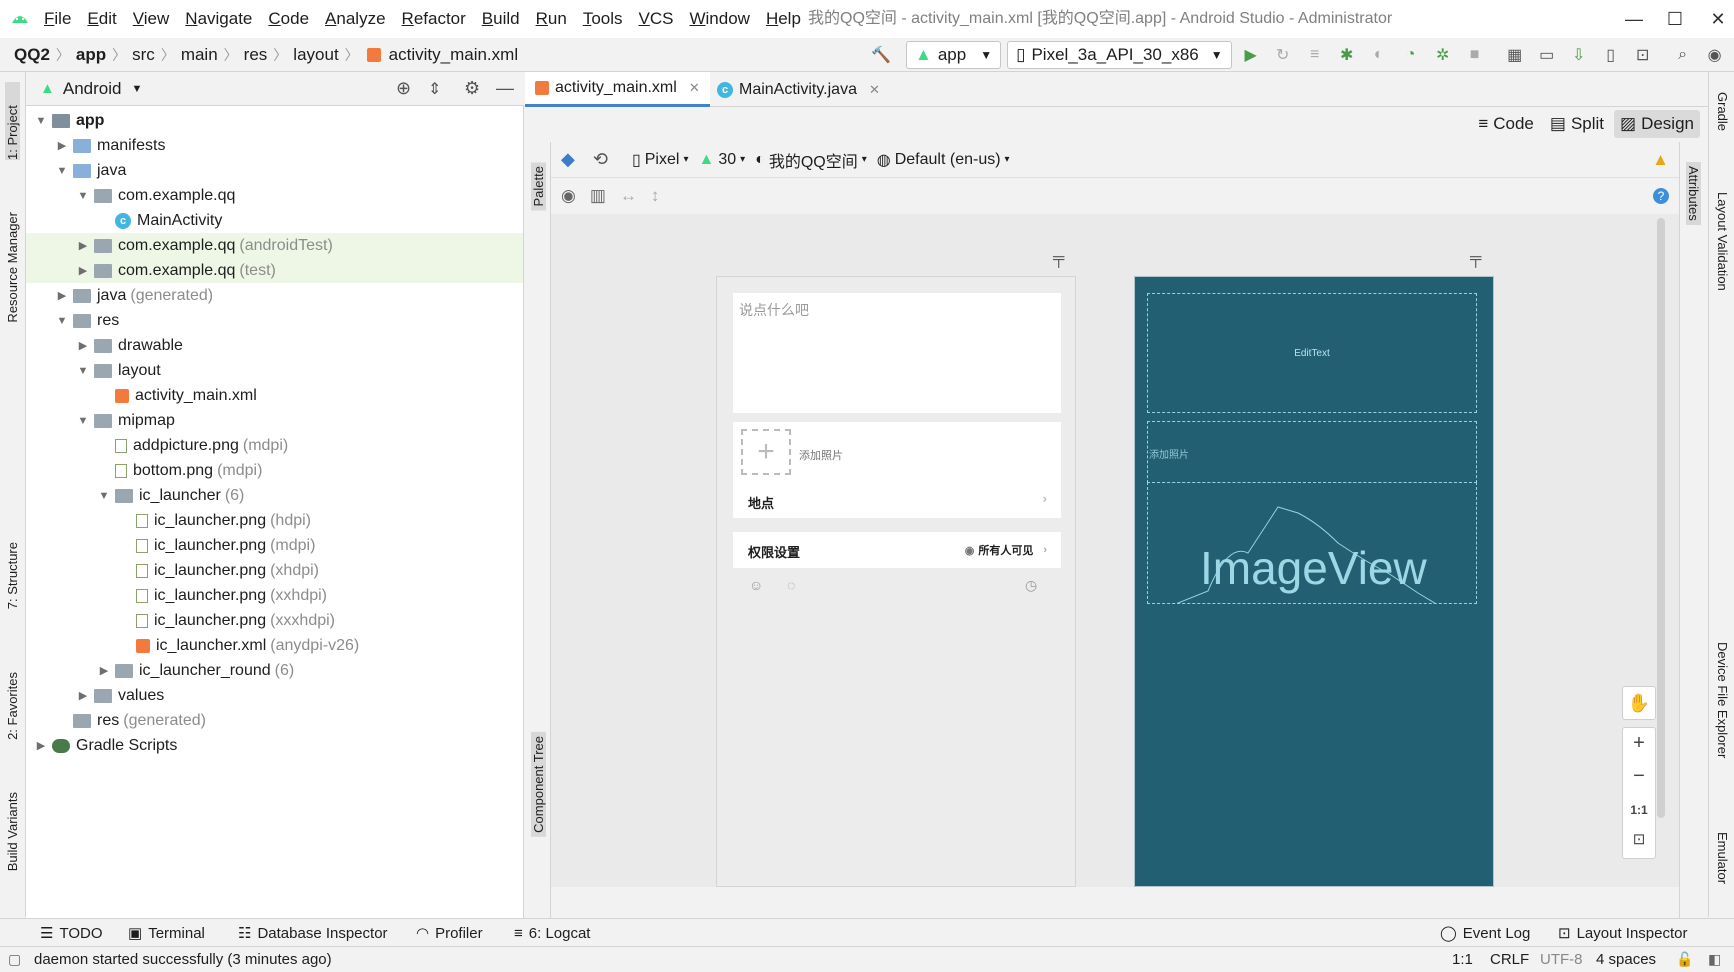 The height and width of the screenshot is (972, 1734). What do you see at coordinates (274, 295) in the screenshot?
I see `tree-item: ▶ java (generated)` at bounding box center [274, 295].